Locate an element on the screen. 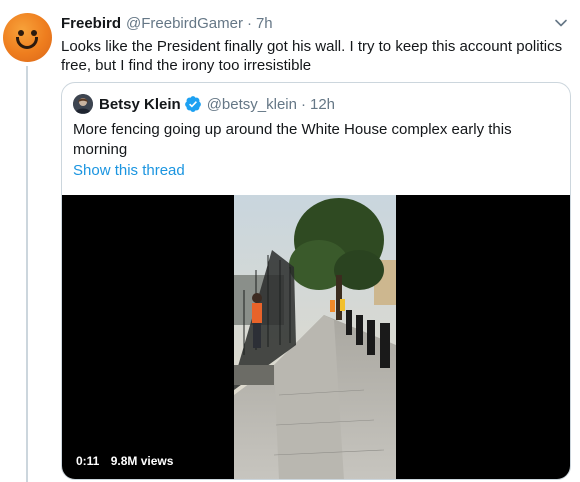 The height and width of the screenshot is (482, 580). quoted-tweet-timestamp: 12h is located at coordinates (322, 104).